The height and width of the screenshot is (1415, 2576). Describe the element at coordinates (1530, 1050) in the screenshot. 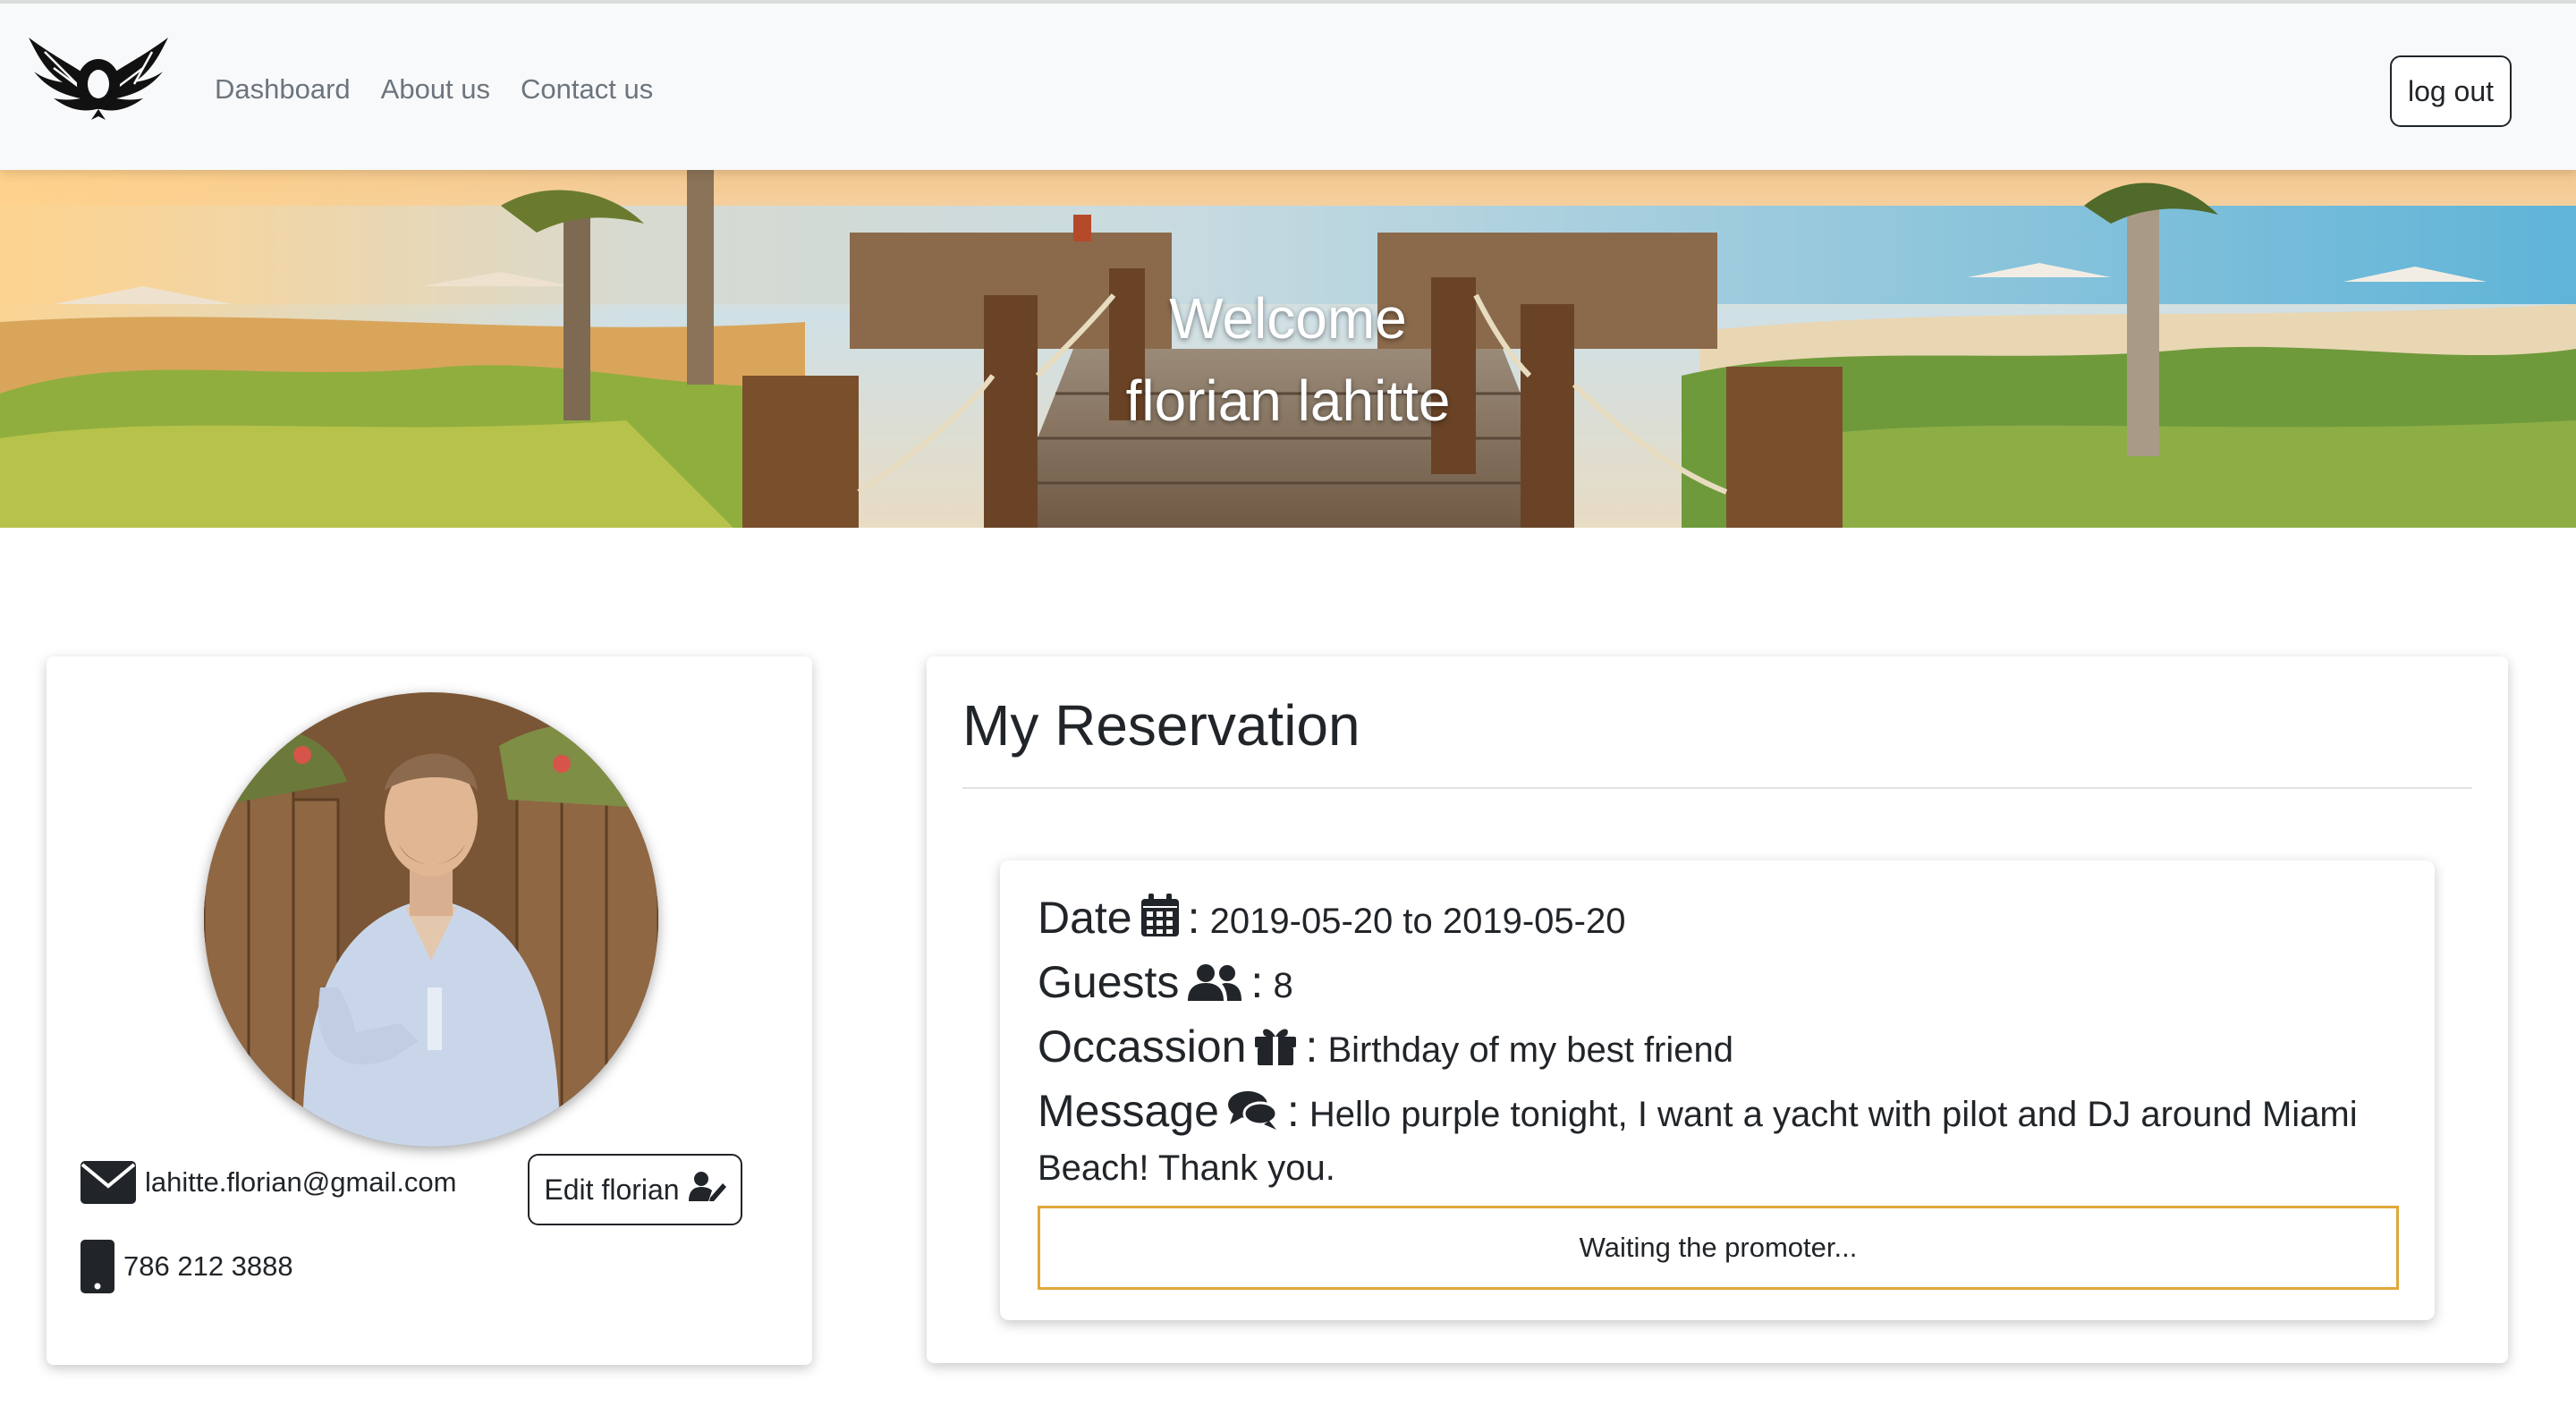

I see `occasion-value: Birthday of my best friend` at that location.